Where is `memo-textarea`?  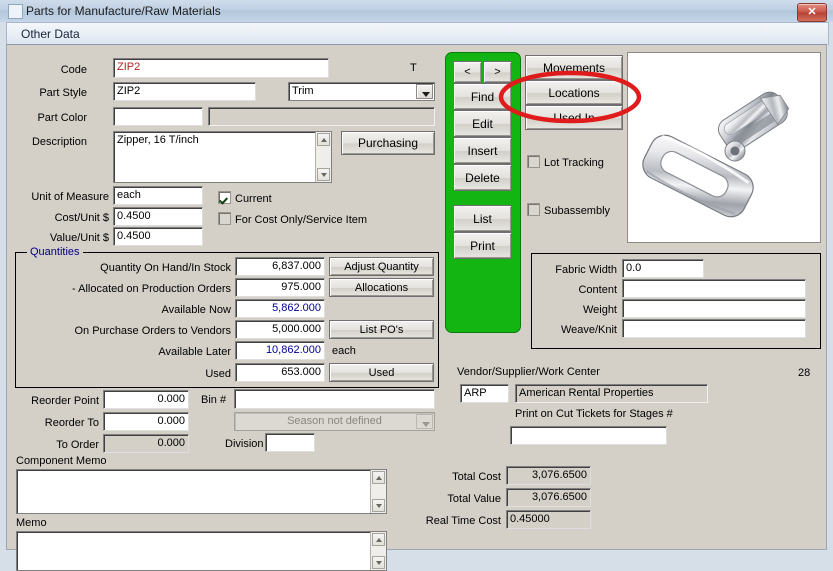 memo-textarea is located at coordinates (201, 551).